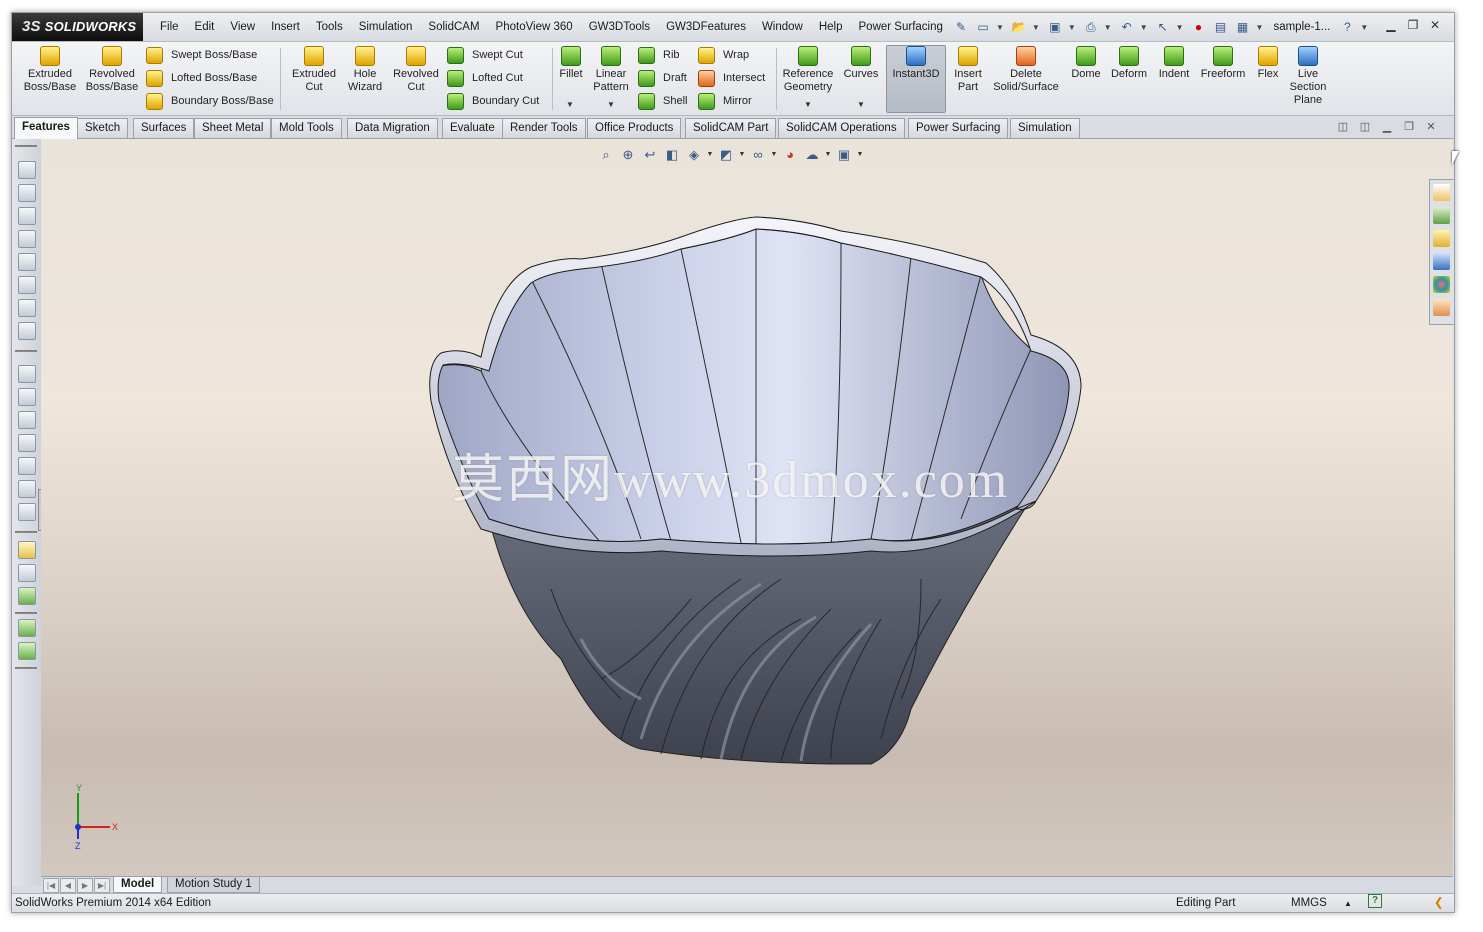  I want to click on instant3d-button: Instant3D, so click(916, 63).